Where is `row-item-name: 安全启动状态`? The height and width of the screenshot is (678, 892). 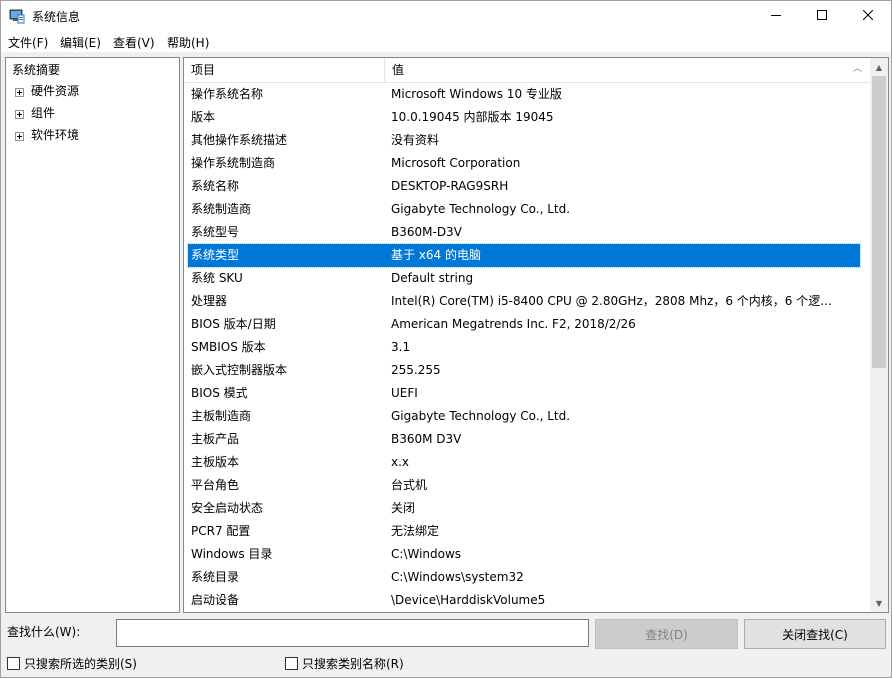 row-item-name: 安全启动状态 is located at coordinates (227, 508).